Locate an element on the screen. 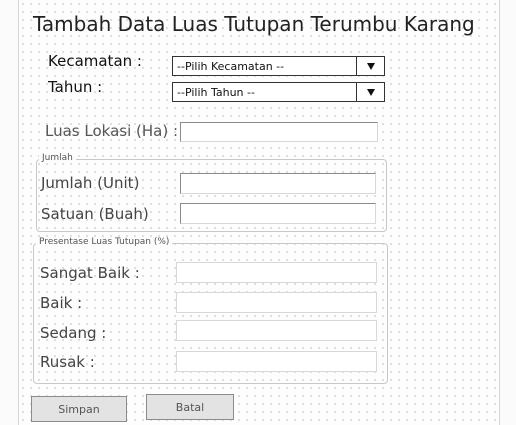 This screenshot has height=425, width=516. jumlah-unit-input is located at coordinates (278, 183).